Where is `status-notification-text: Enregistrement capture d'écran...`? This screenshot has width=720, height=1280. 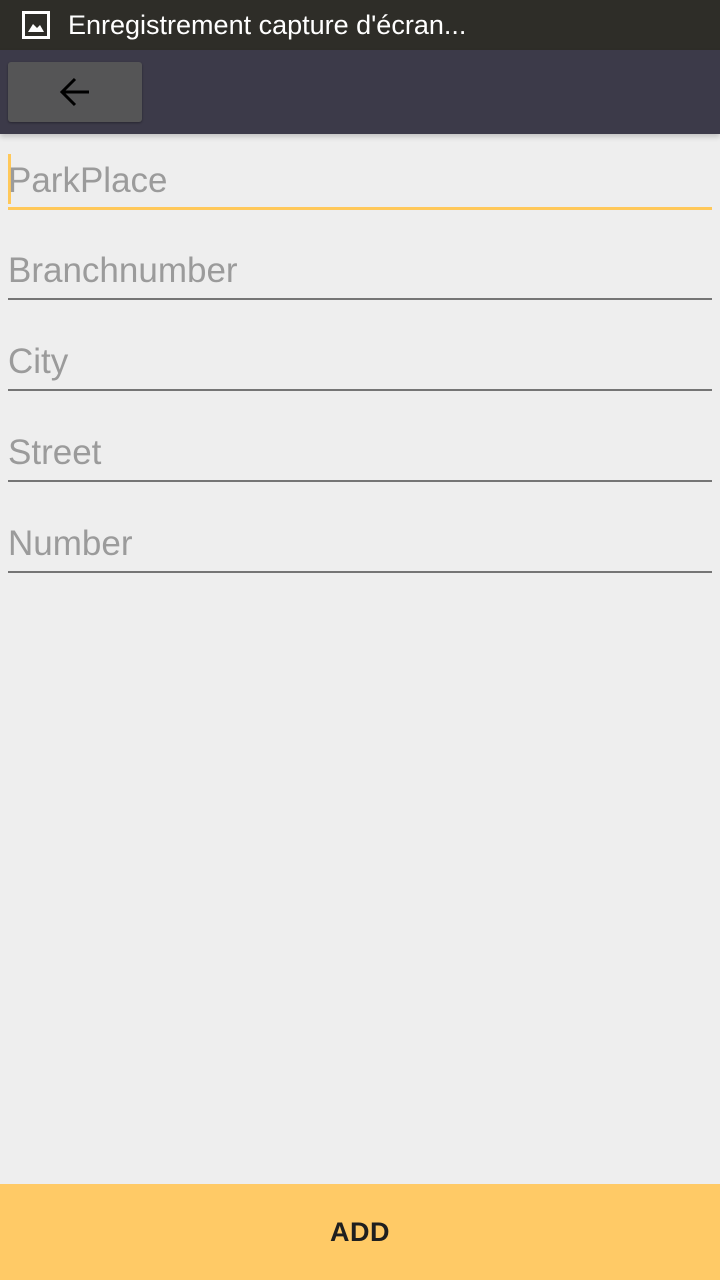 status-notification-text: Enregistrement capture d'écran... is located at coordinates (267, 25).